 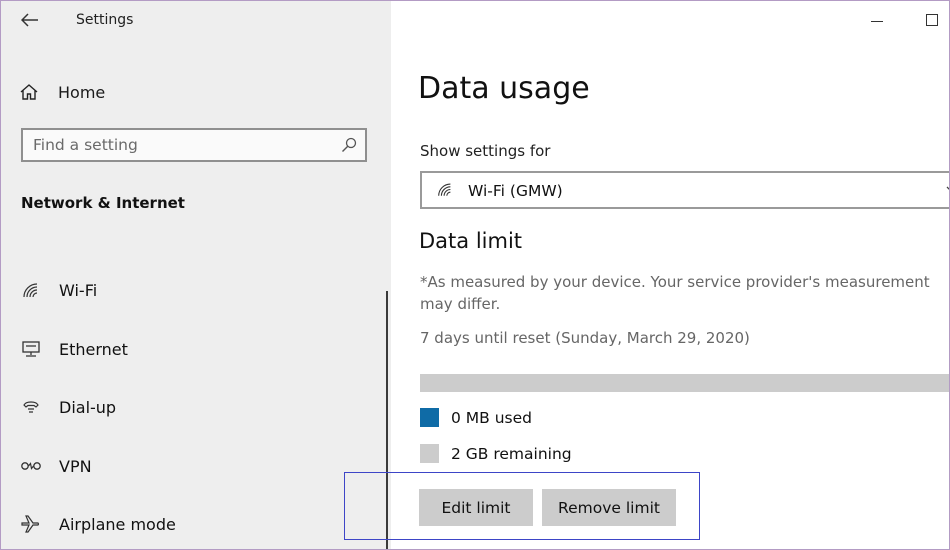 I want to click on sidebar-item-label: Wi-Fi, so click(x=78, y=290).